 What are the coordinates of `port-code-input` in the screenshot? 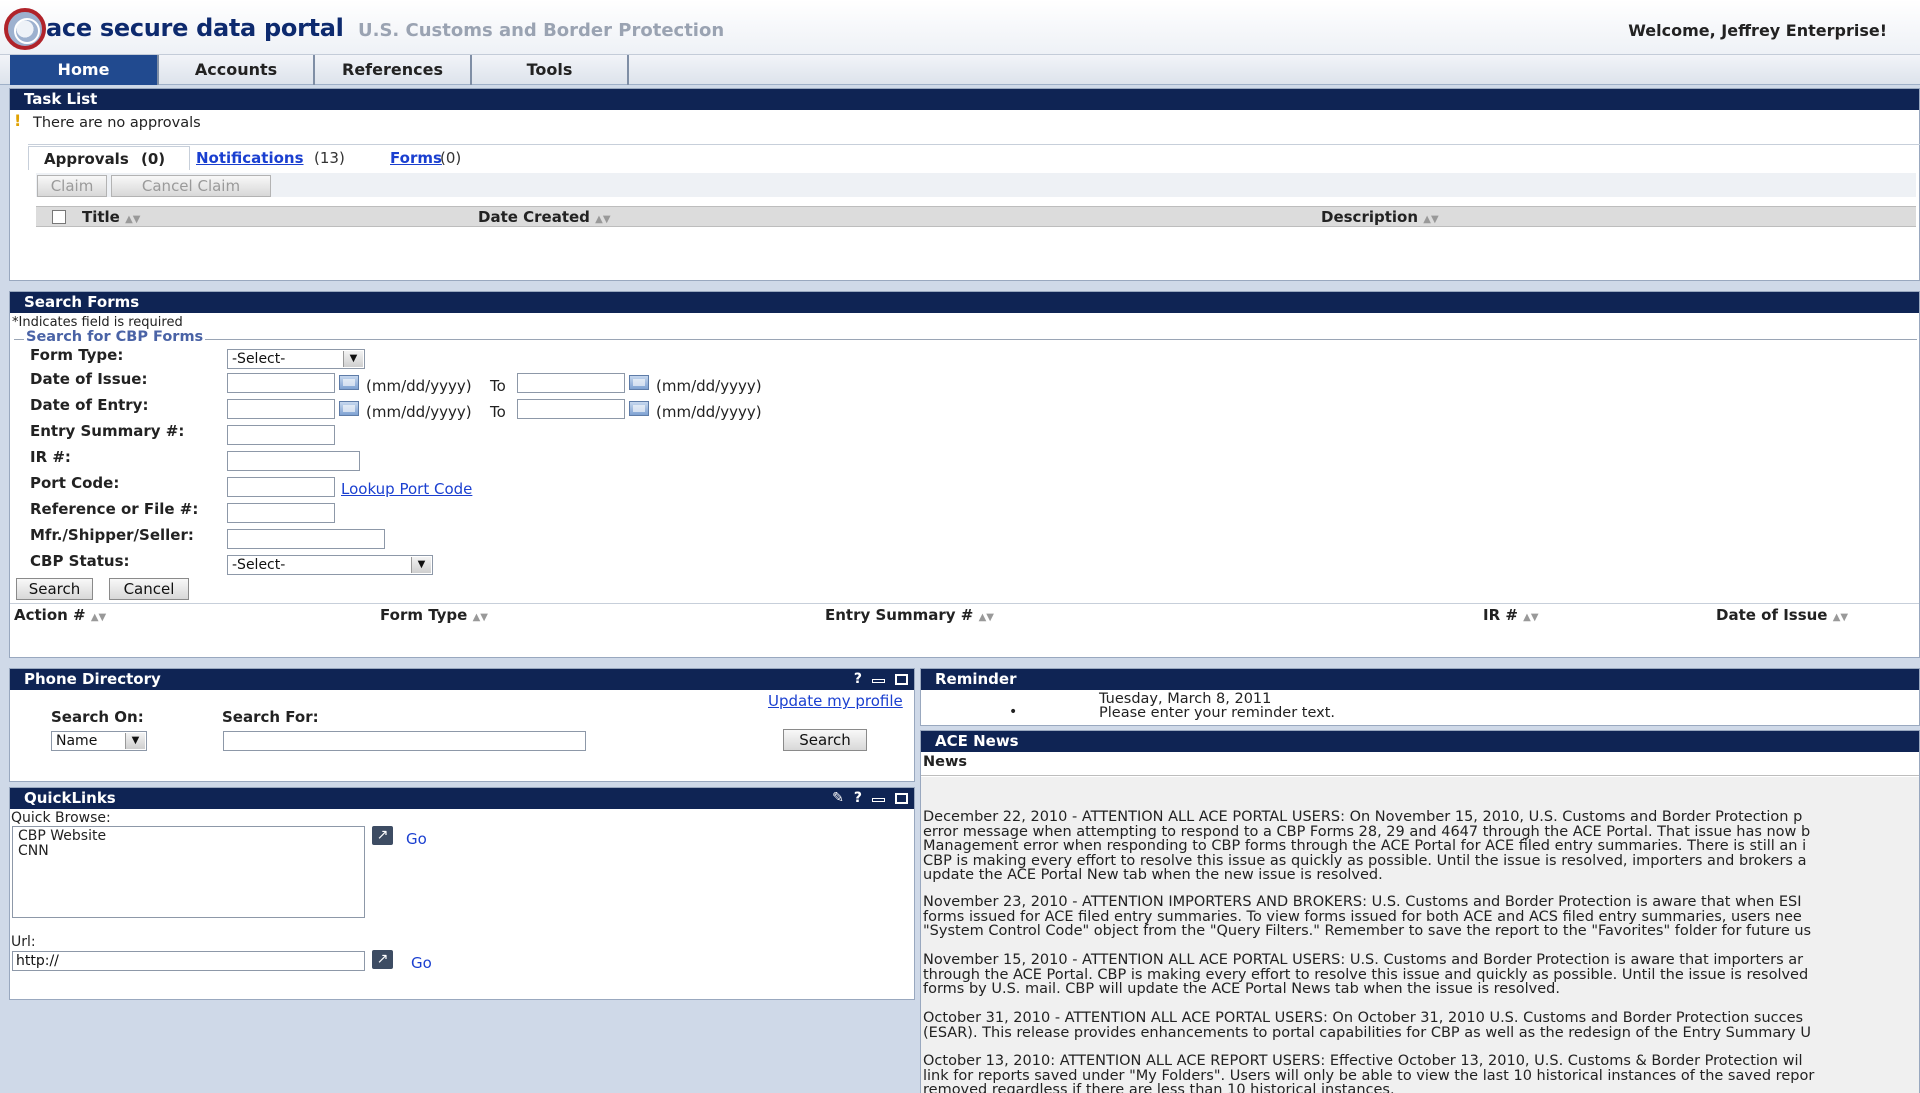 It's located at (281, 487).